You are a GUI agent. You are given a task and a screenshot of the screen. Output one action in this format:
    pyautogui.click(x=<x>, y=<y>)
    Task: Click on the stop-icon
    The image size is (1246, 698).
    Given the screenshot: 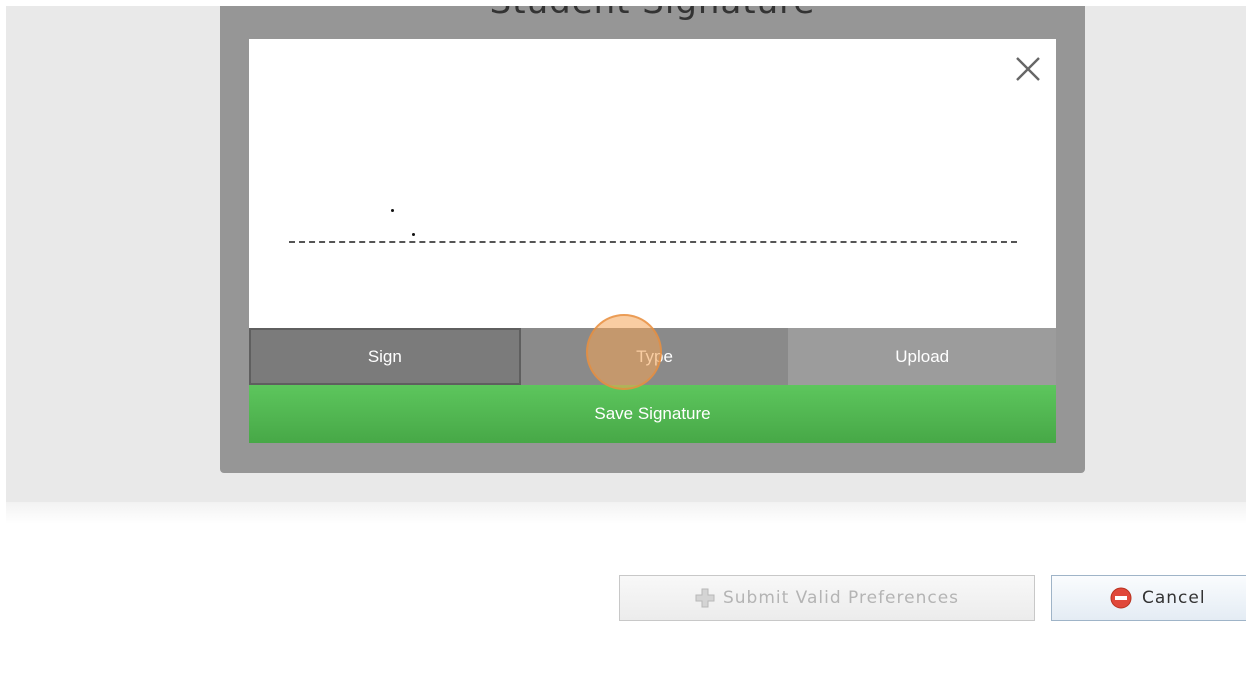 What is the action you would take?
    pyautogui.click(x=1121, y=598)
    